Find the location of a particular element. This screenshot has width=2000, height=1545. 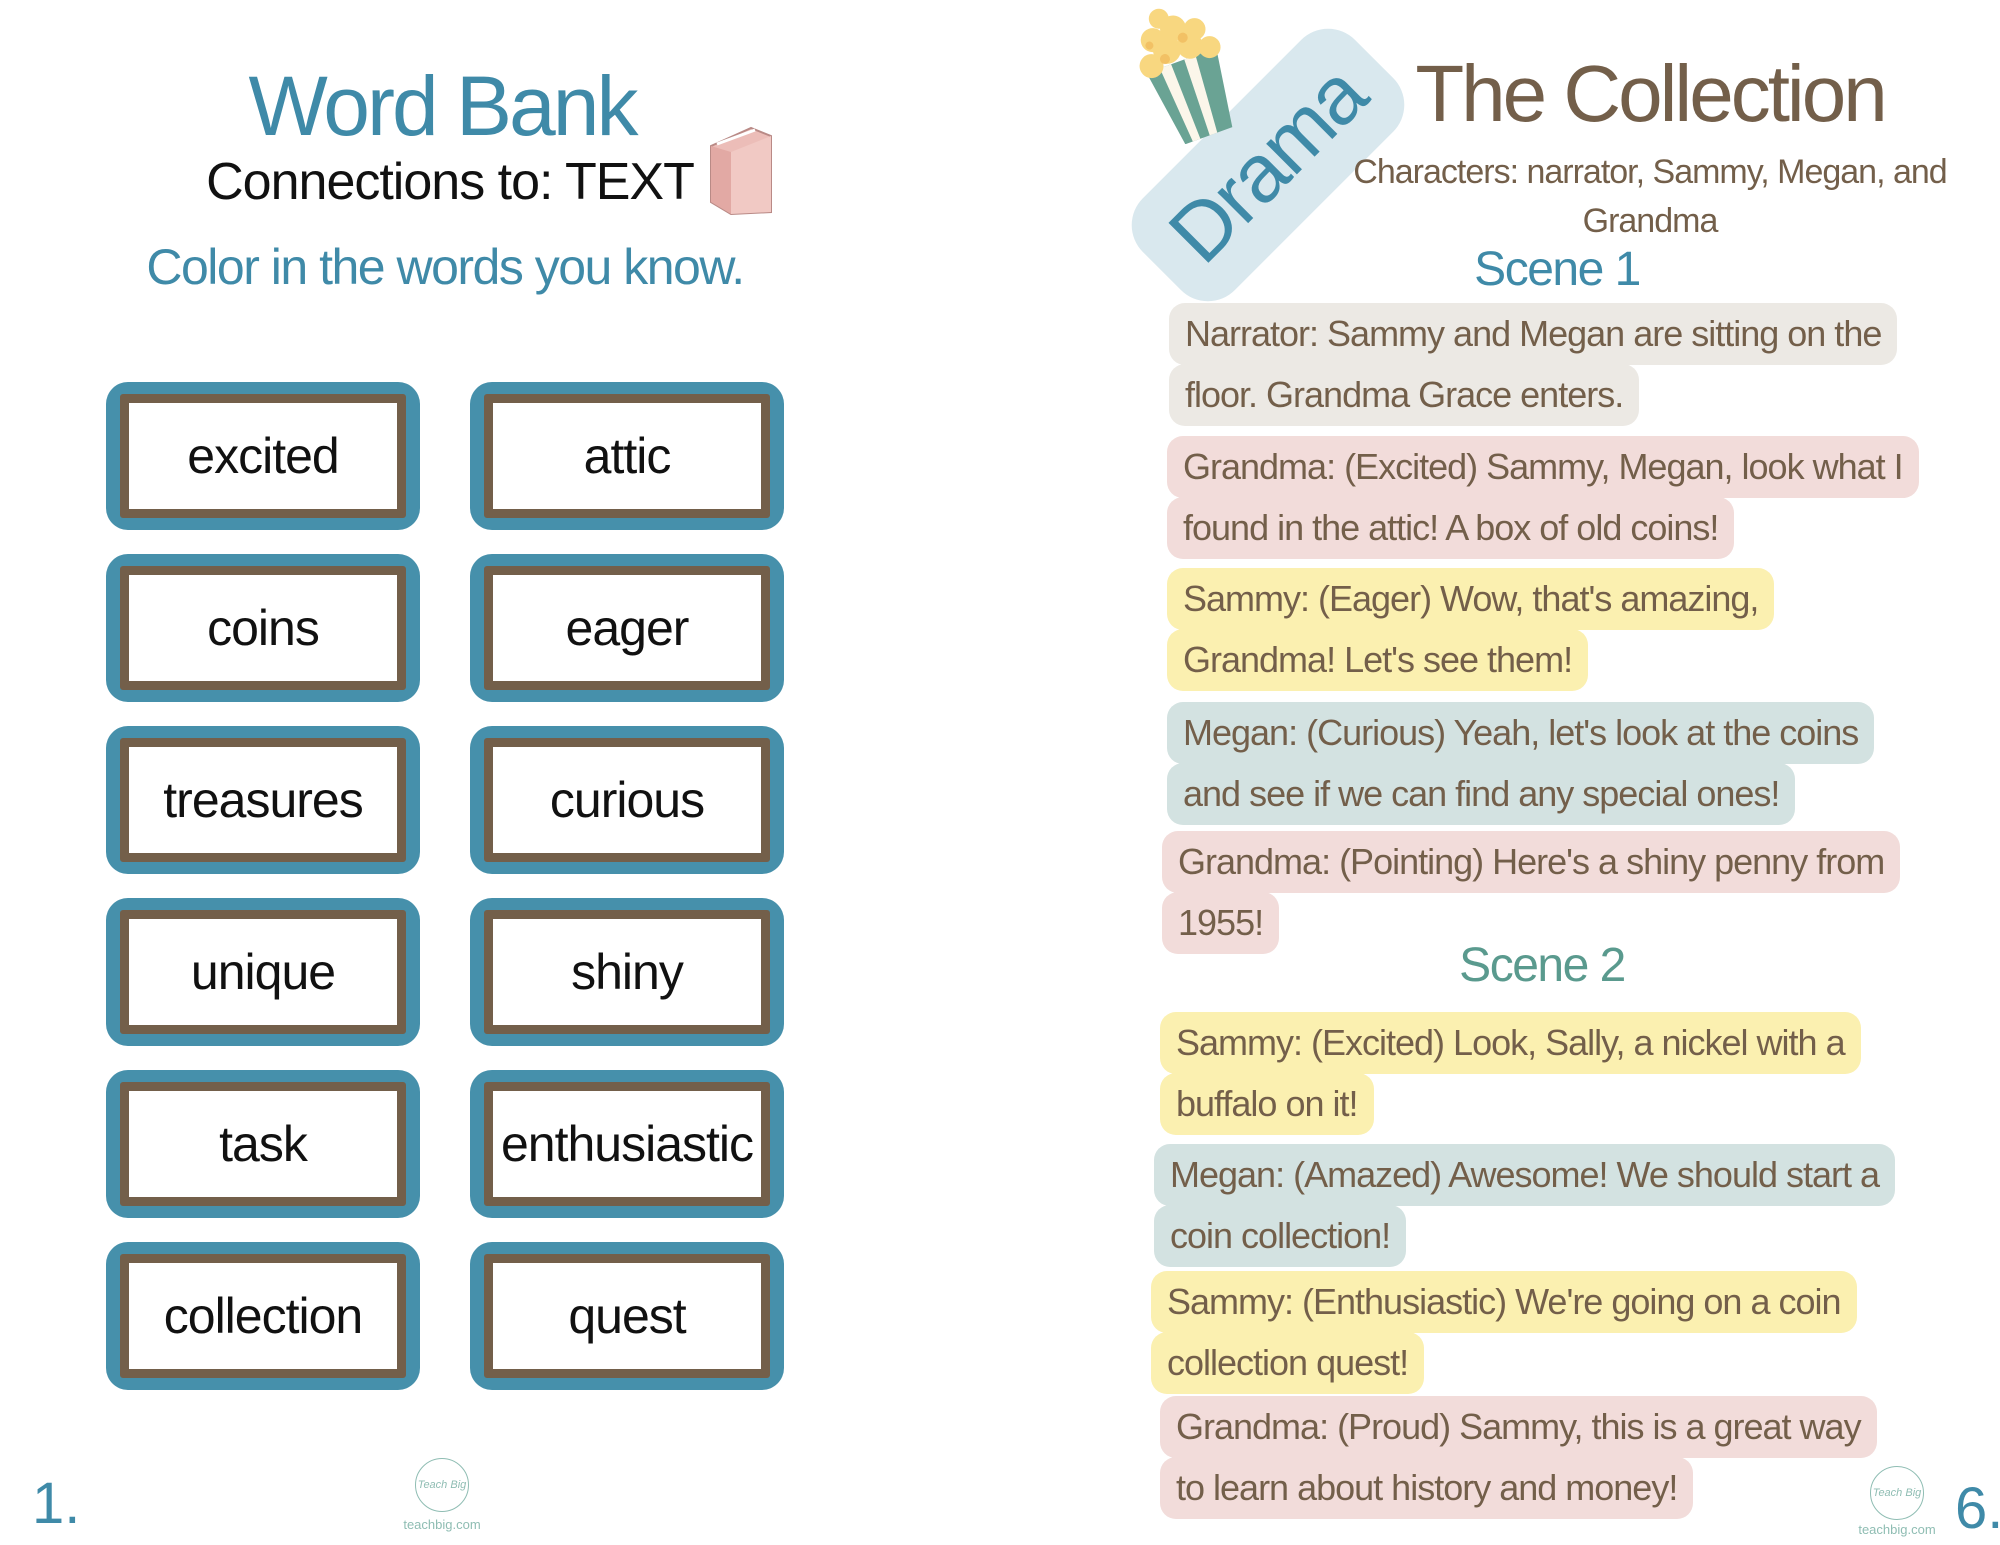

word-box-eager: eager is located at coordinates (627, 628).